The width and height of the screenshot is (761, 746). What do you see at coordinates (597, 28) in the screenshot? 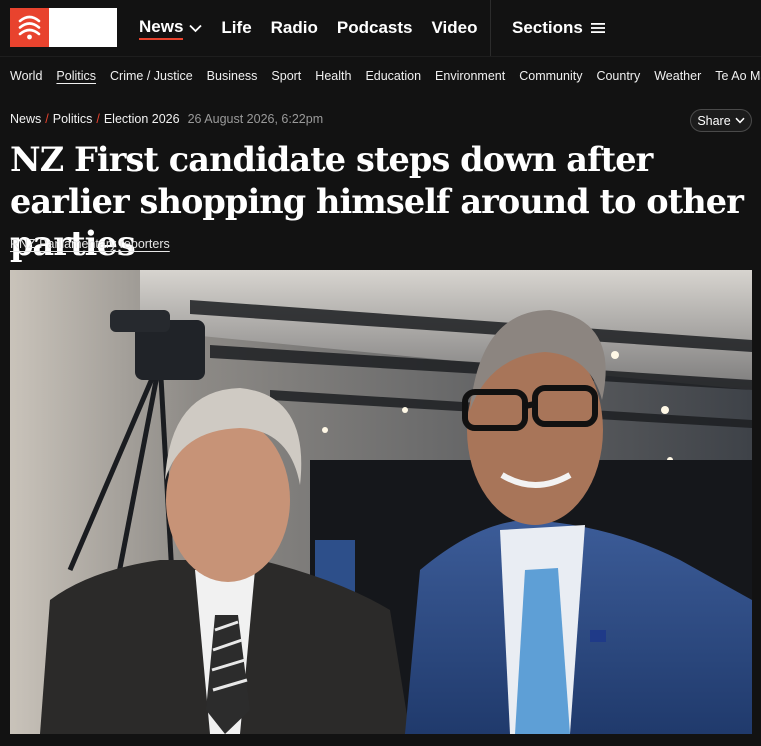
I see `hamburger-menu-icon` at bounding box center [597, 28].